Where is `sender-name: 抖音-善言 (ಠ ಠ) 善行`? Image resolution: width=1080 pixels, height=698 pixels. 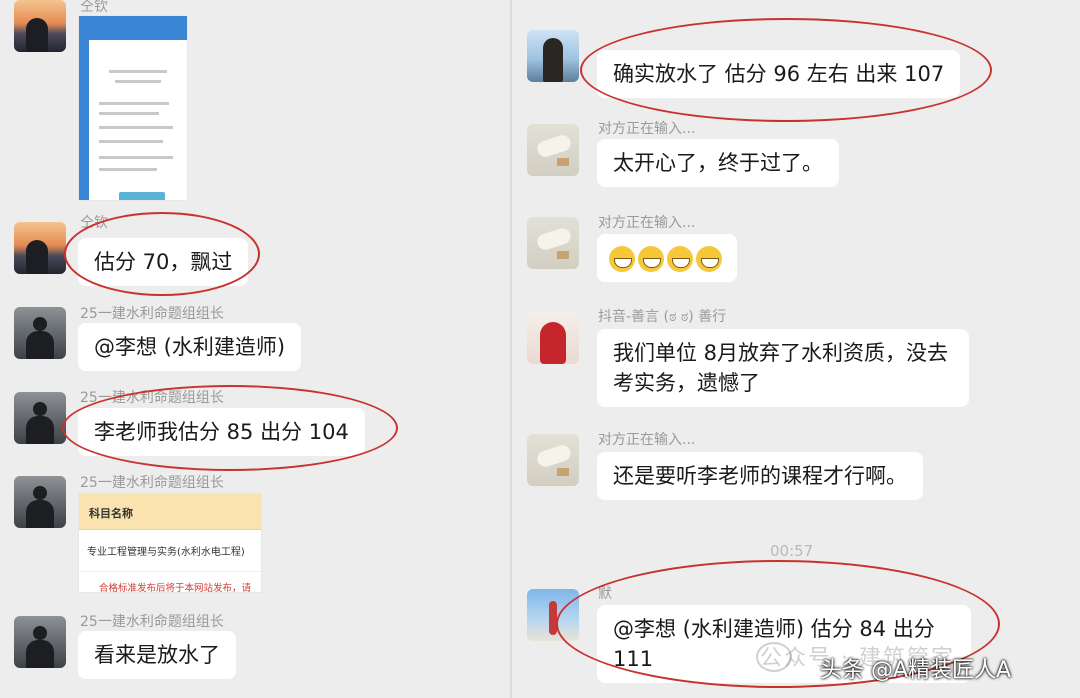
sender-name: 抖音-善言 (ಠ ಠ) 善行 is located at coordinates (662, 317).